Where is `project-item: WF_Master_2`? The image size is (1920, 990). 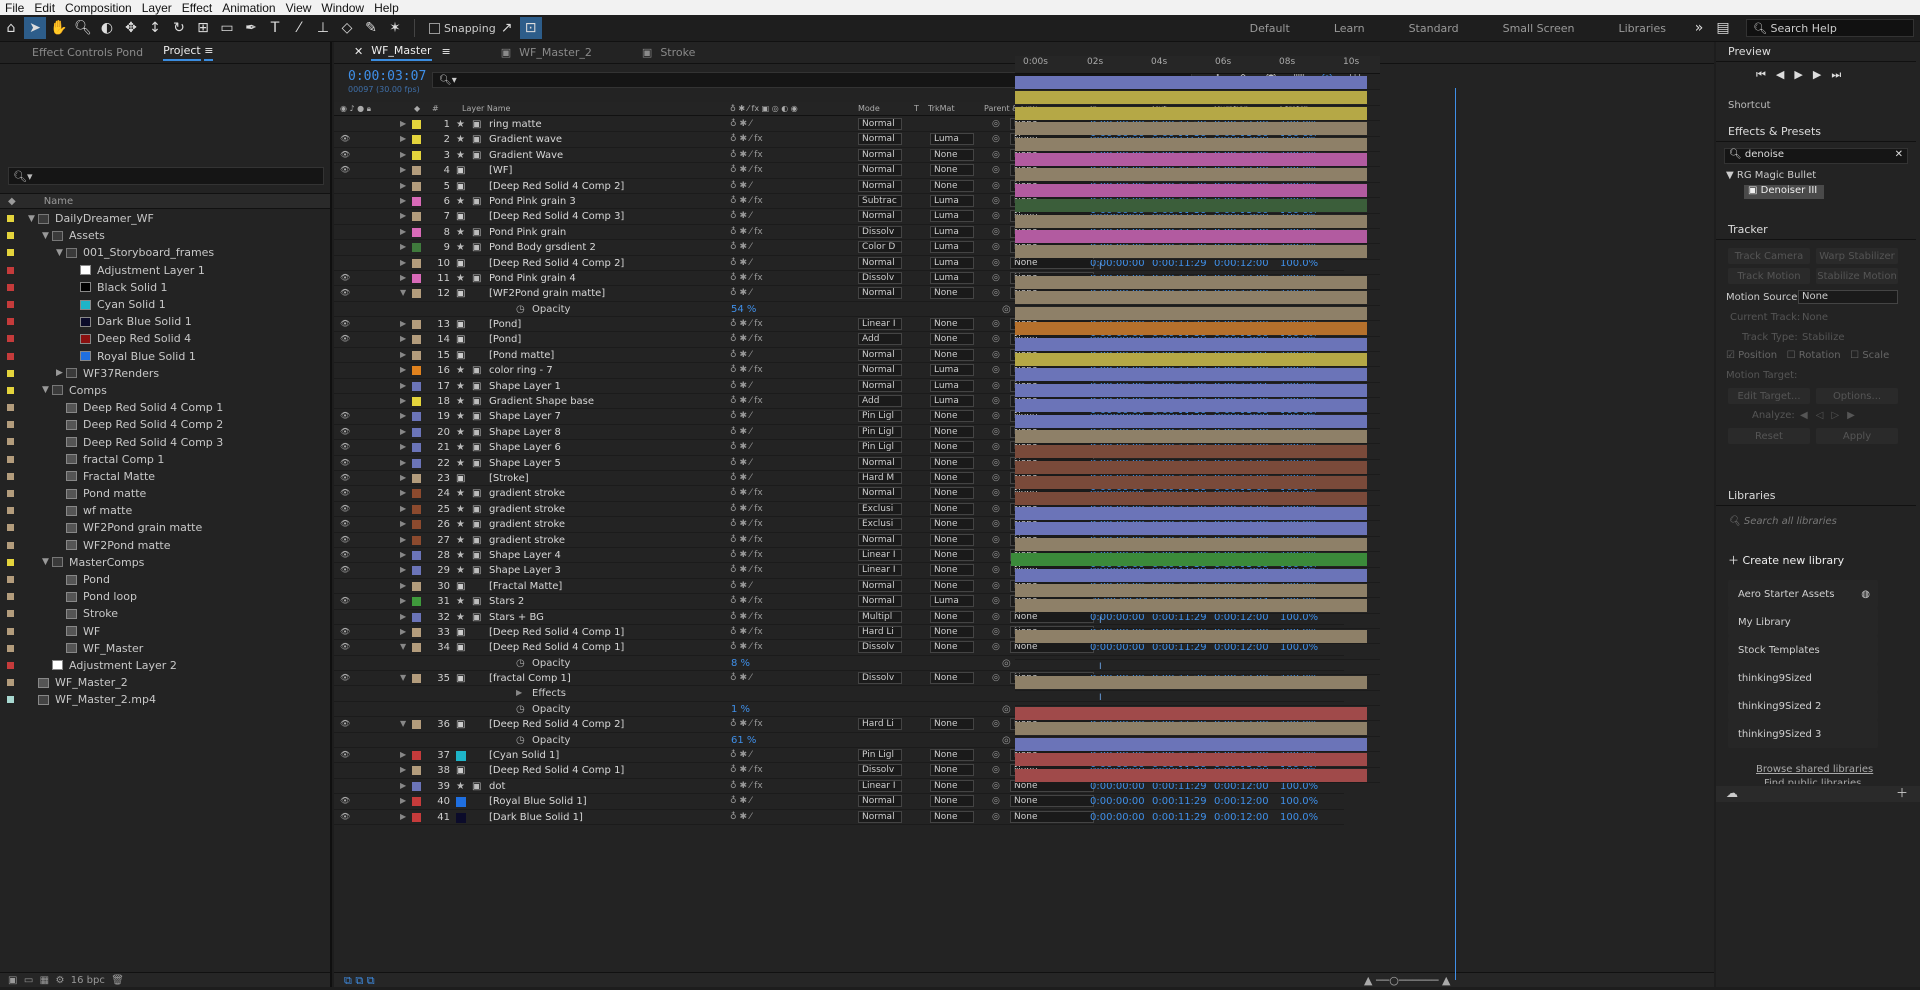 project-item: WF_Master_2 is located at coordinates (165, 682).